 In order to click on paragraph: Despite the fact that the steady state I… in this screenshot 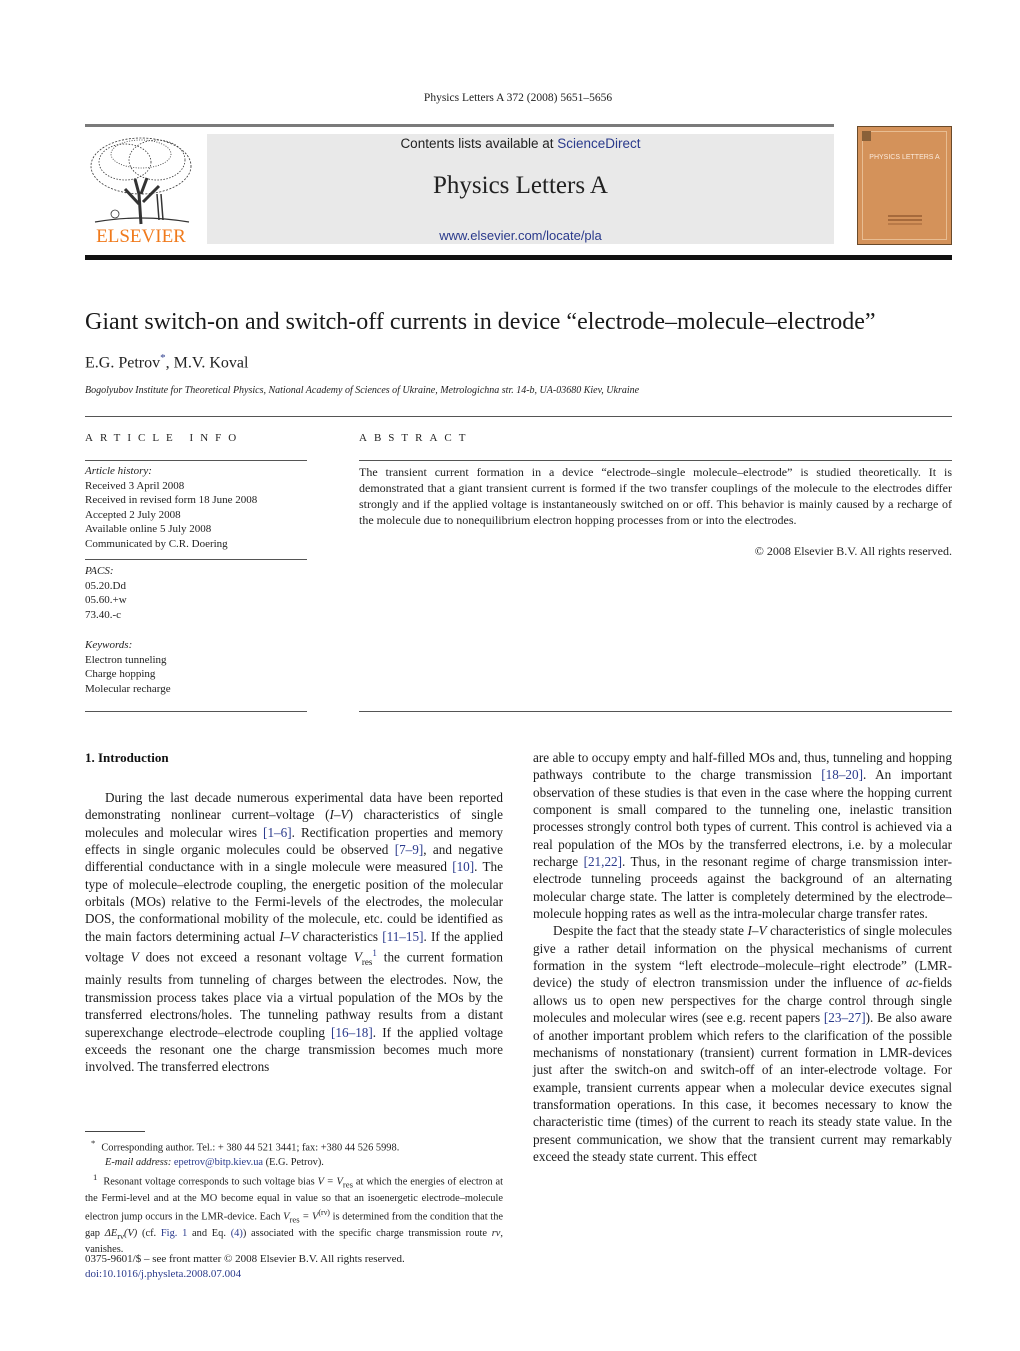, I will do `click(742, 1043)`.